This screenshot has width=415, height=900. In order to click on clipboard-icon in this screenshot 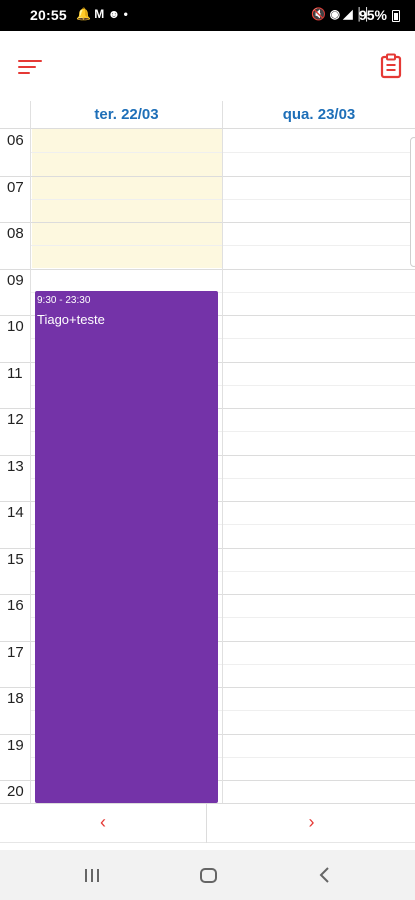, I will do `click(391, 66)`.